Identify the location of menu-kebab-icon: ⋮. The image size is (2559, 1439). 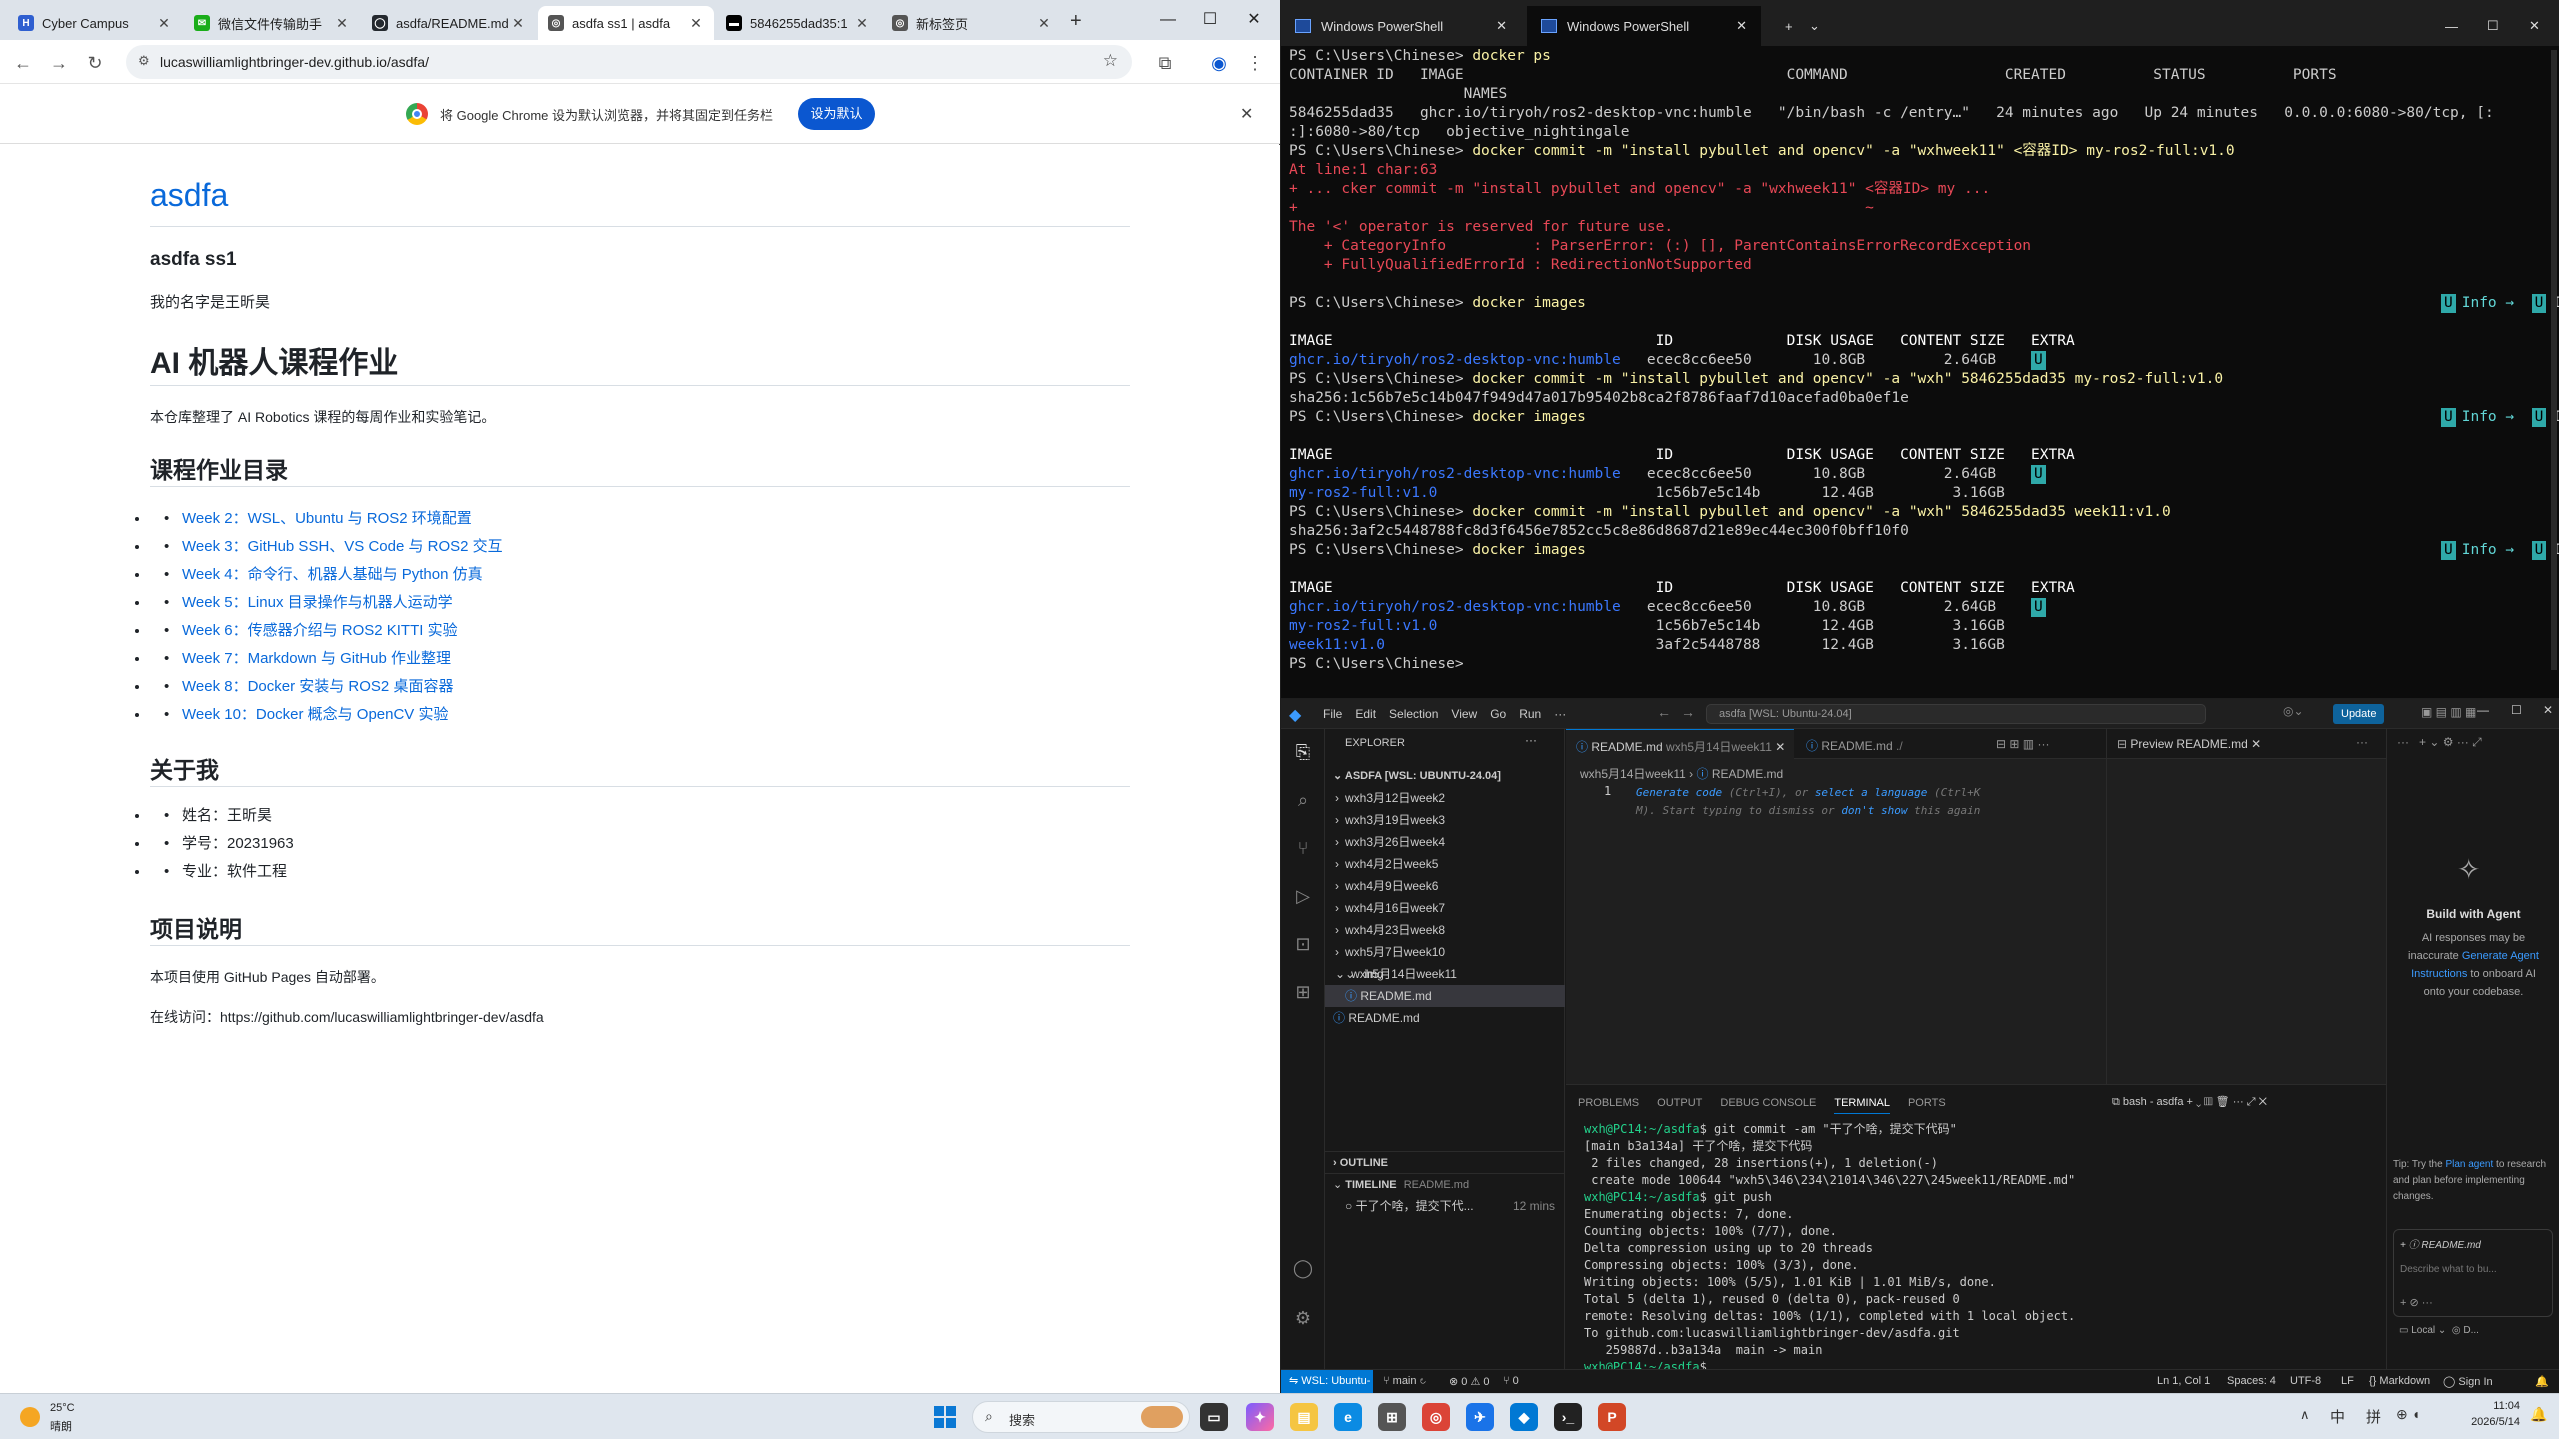
(1255, 63).